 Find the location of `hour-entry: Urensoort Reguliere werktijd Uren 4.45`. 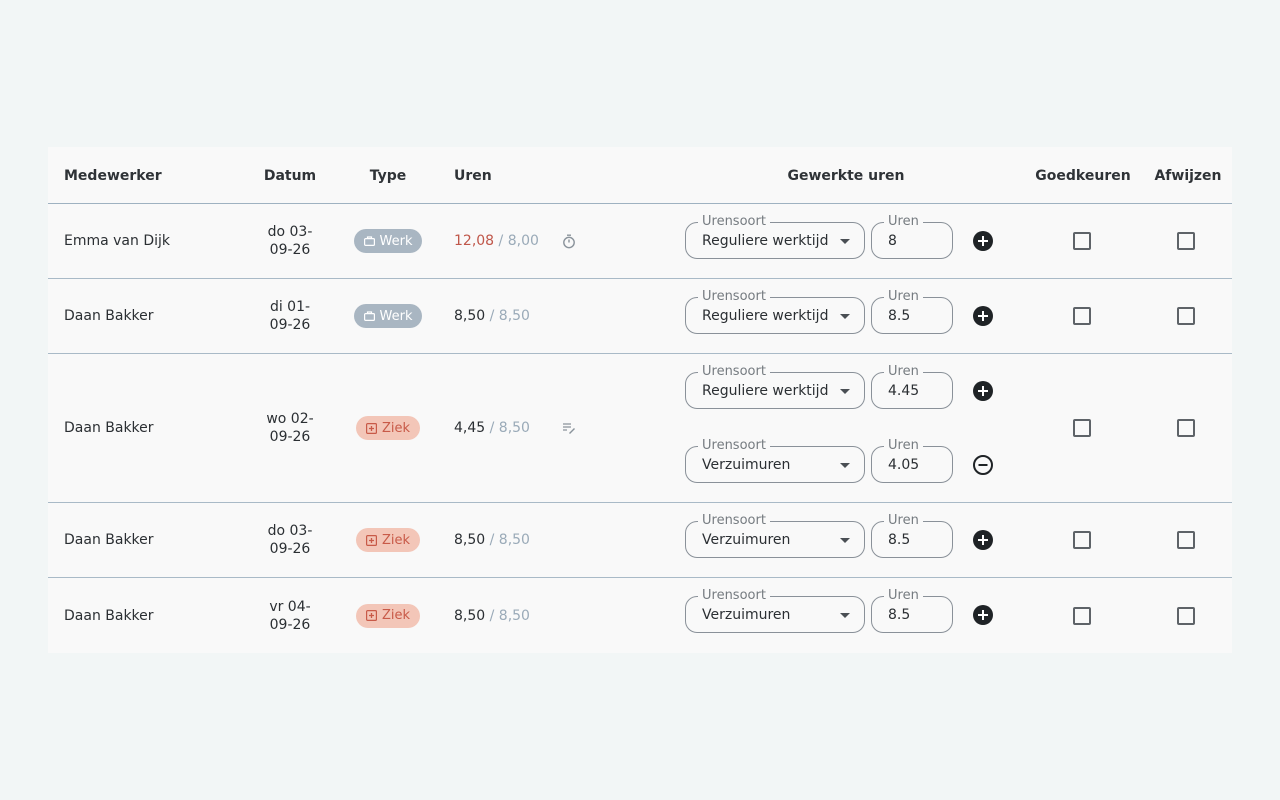

hour-entry: Urensoort Reguliere werktijd Uren 4.45 is located at coordinates (845, 388).